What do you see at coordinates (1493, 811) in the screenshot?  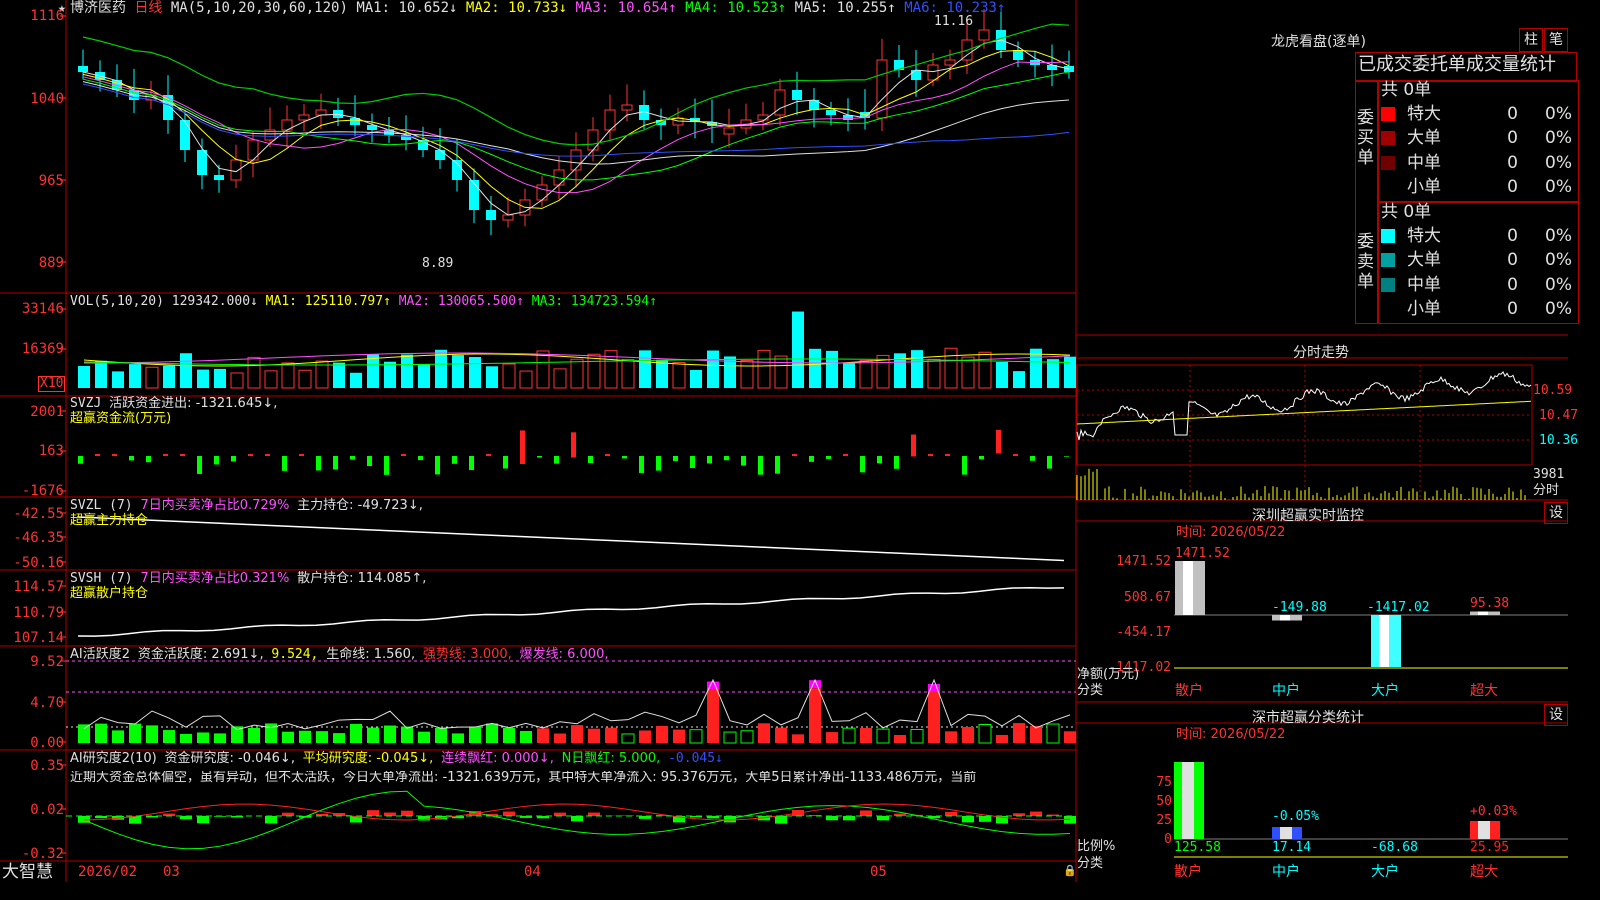 I see `classify-bar-pct: +0.03%` at bounding box center [1493, 811].